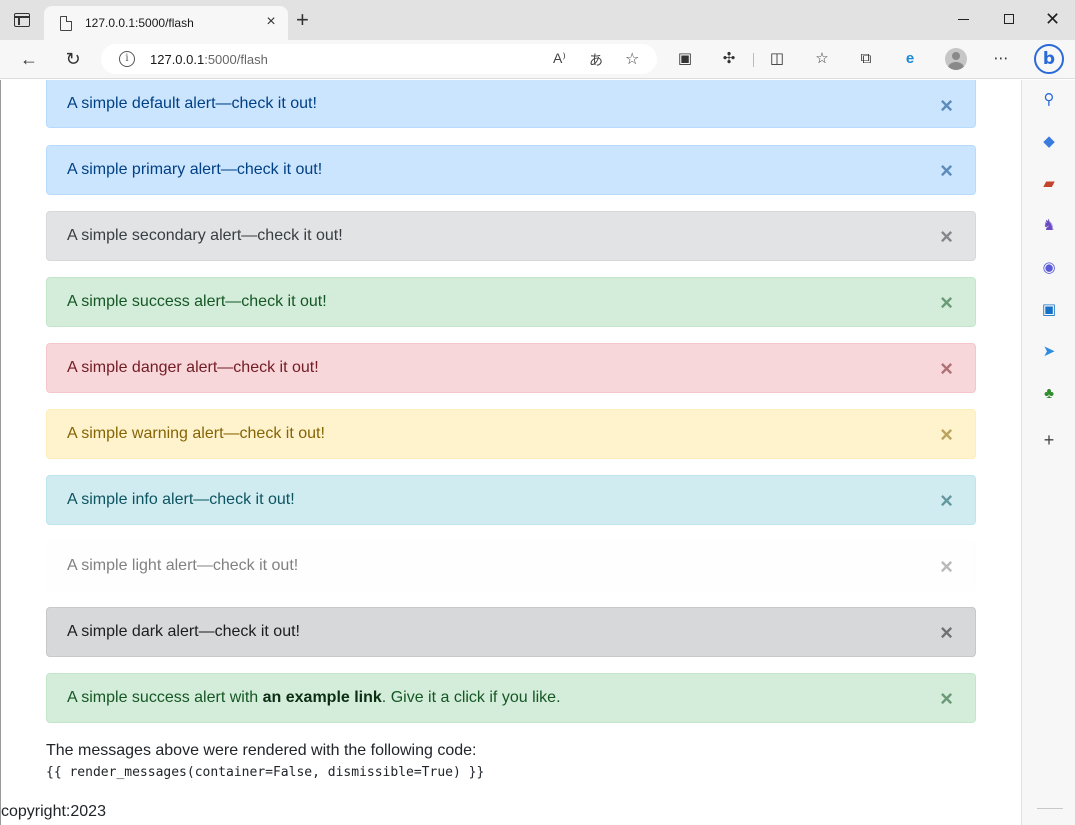 The height and width of the screenshot is (825, 1075). What do you see at coordinates (183, 631) in the screenshot?
I see `alert-message: A simple dark alert—check it out!` at bounding box center [183, 631].